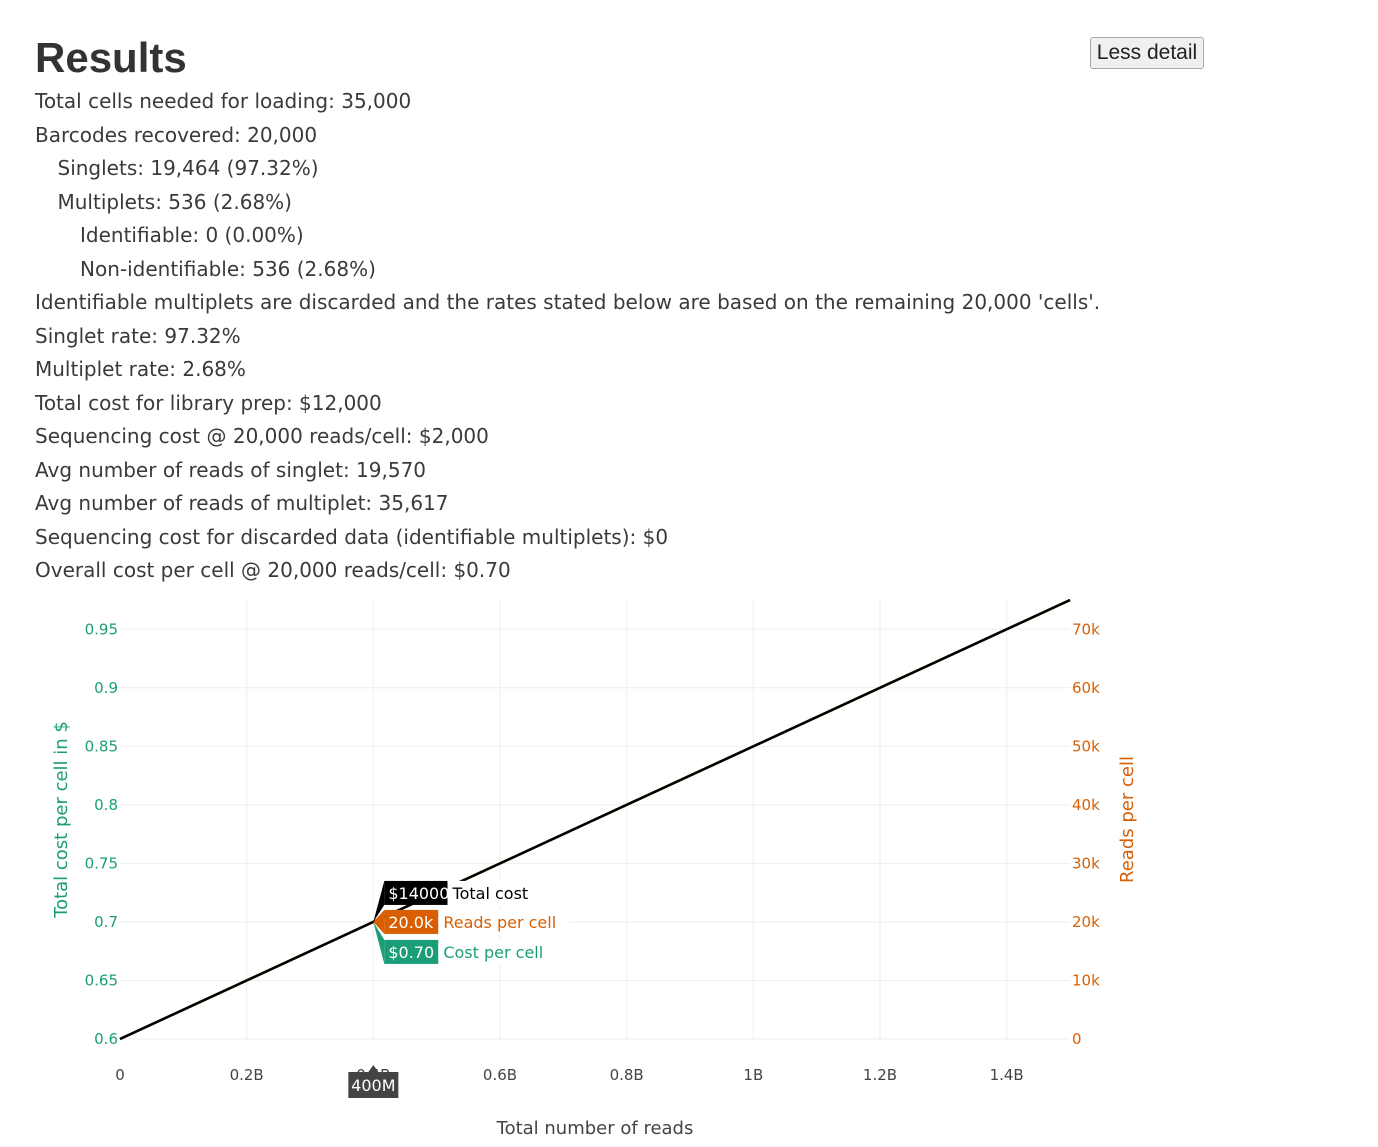  Describe the element at coordinates (106, 922) in the screenshot. I see `y-left-tick-label: 0.7` at that location.